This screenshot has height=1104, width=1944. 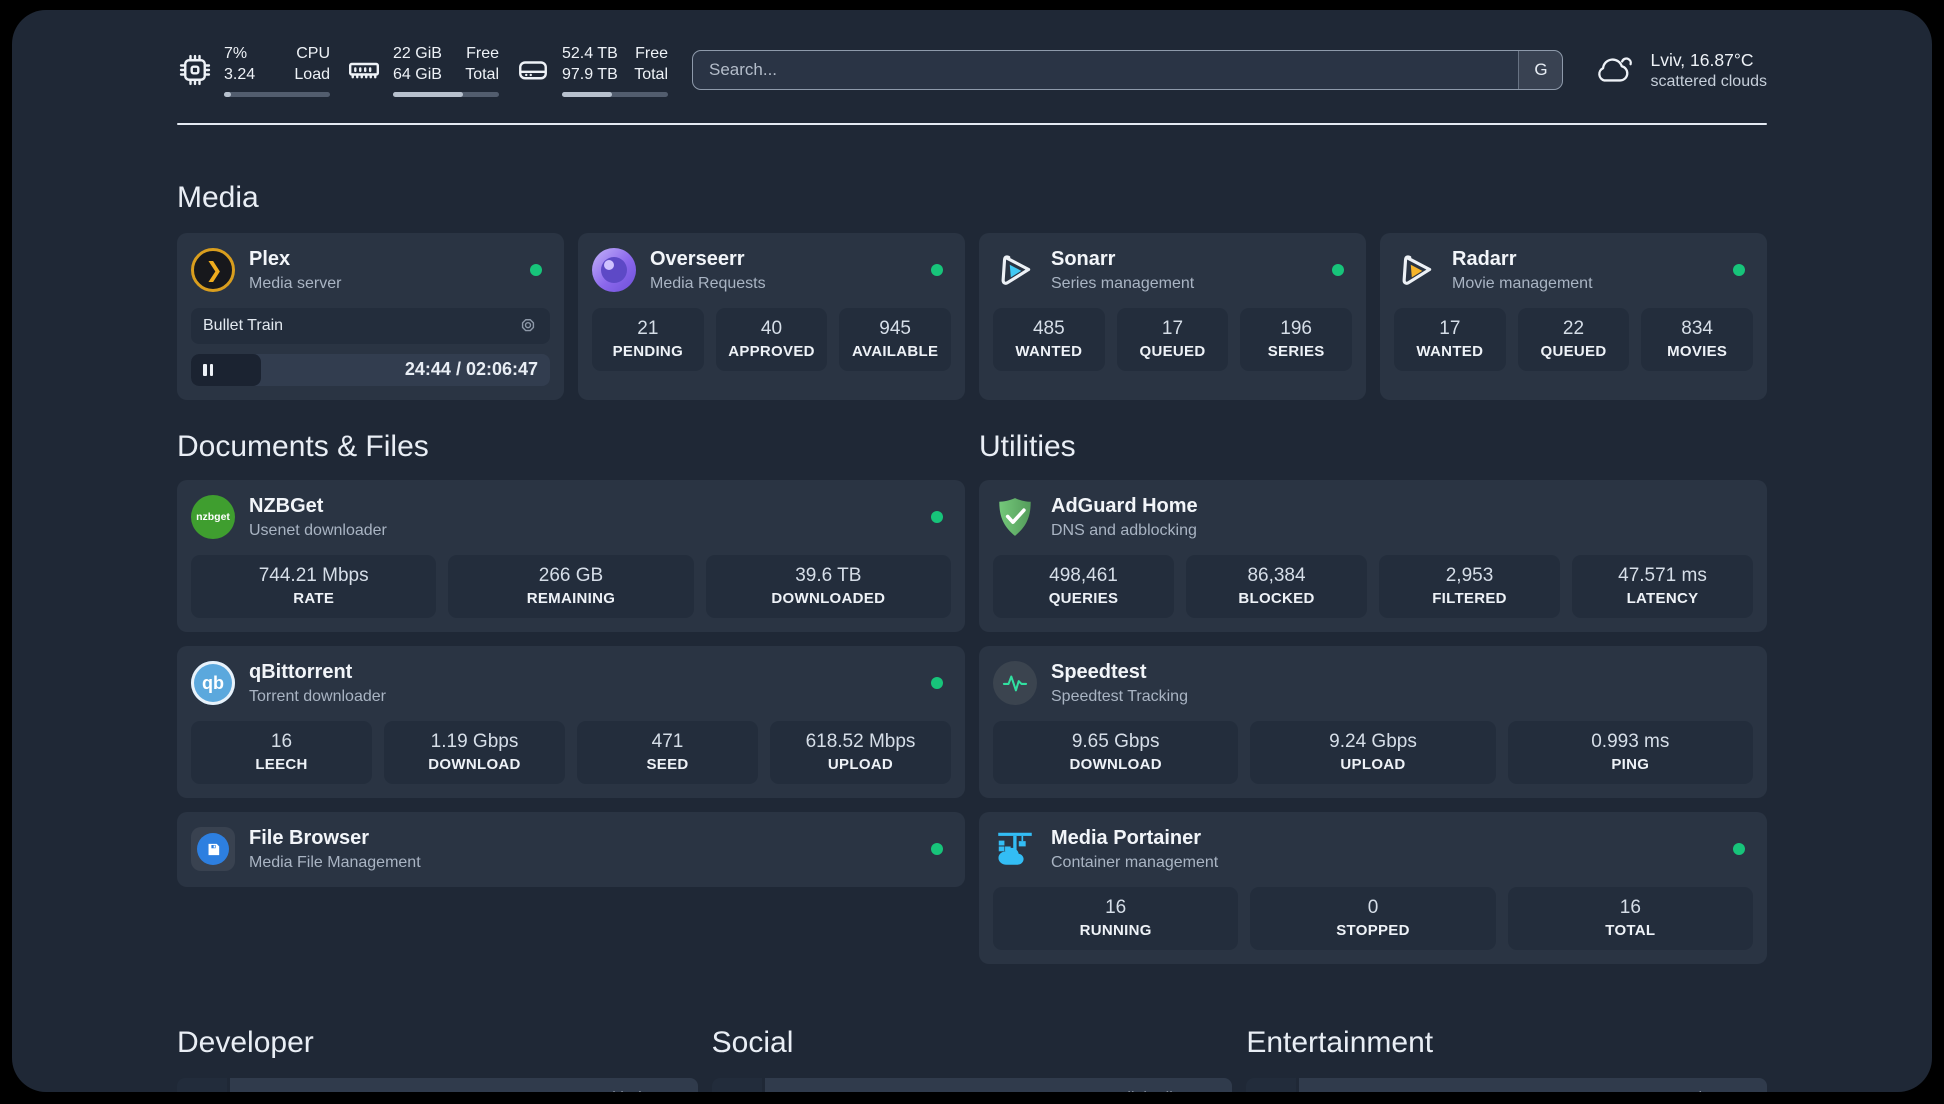 I want to click on stat-box: 22 QUEUED, so click(x=1573, y=339).